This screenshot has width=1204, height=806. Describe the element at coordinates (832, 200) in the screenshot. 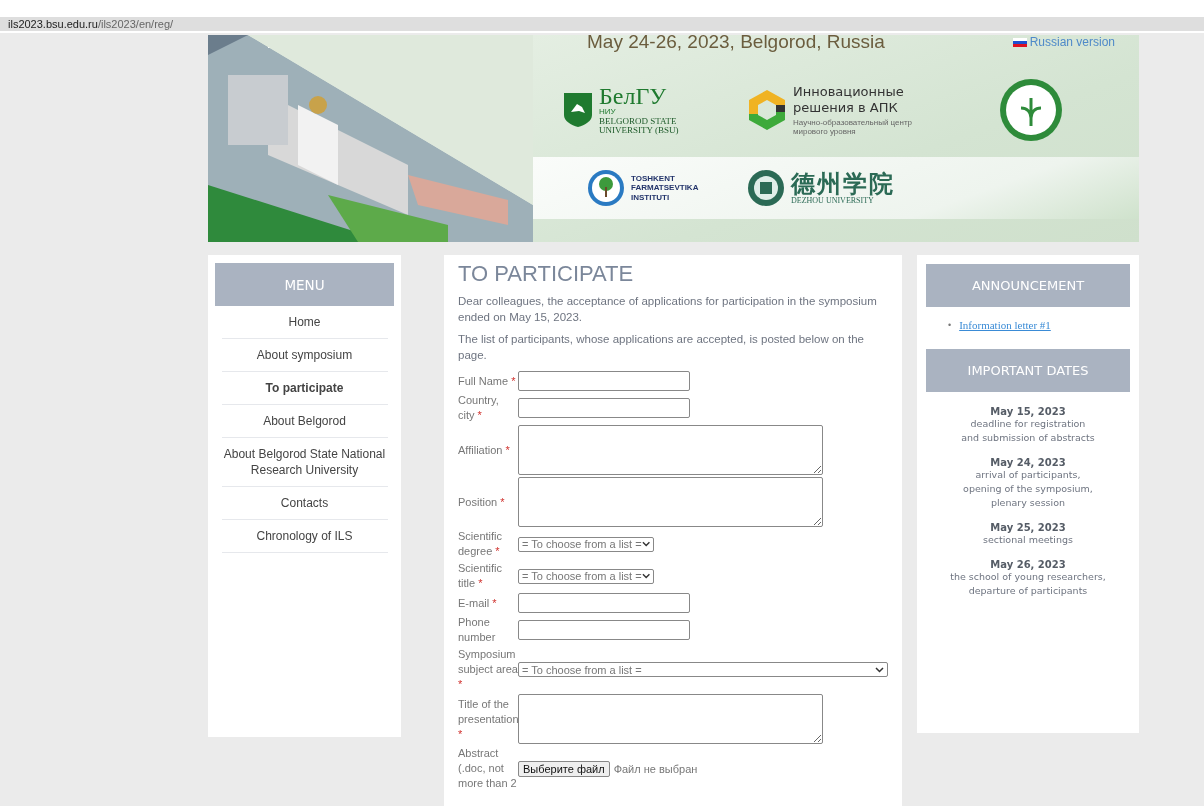

I see `dezhou-logo-name: DEZHOU UNIVERSITY` at that location.